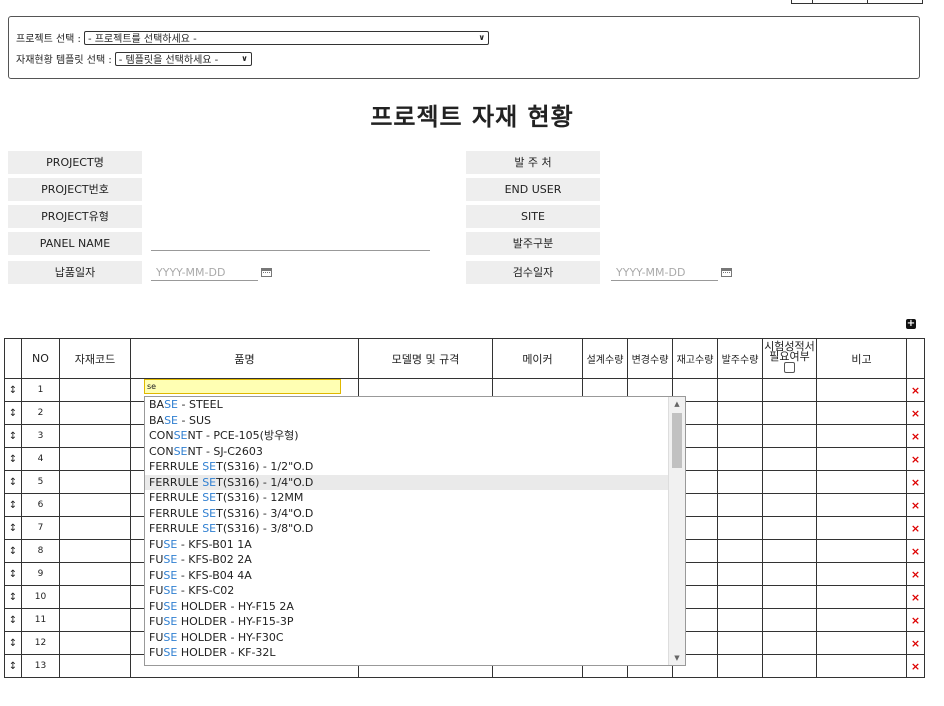 The image size is (944, 706). What do you see at coordinates (415, 421) in the screenshot?
I see `autocomplete-option: BASE - SUS` at bounding box center [415, 421].